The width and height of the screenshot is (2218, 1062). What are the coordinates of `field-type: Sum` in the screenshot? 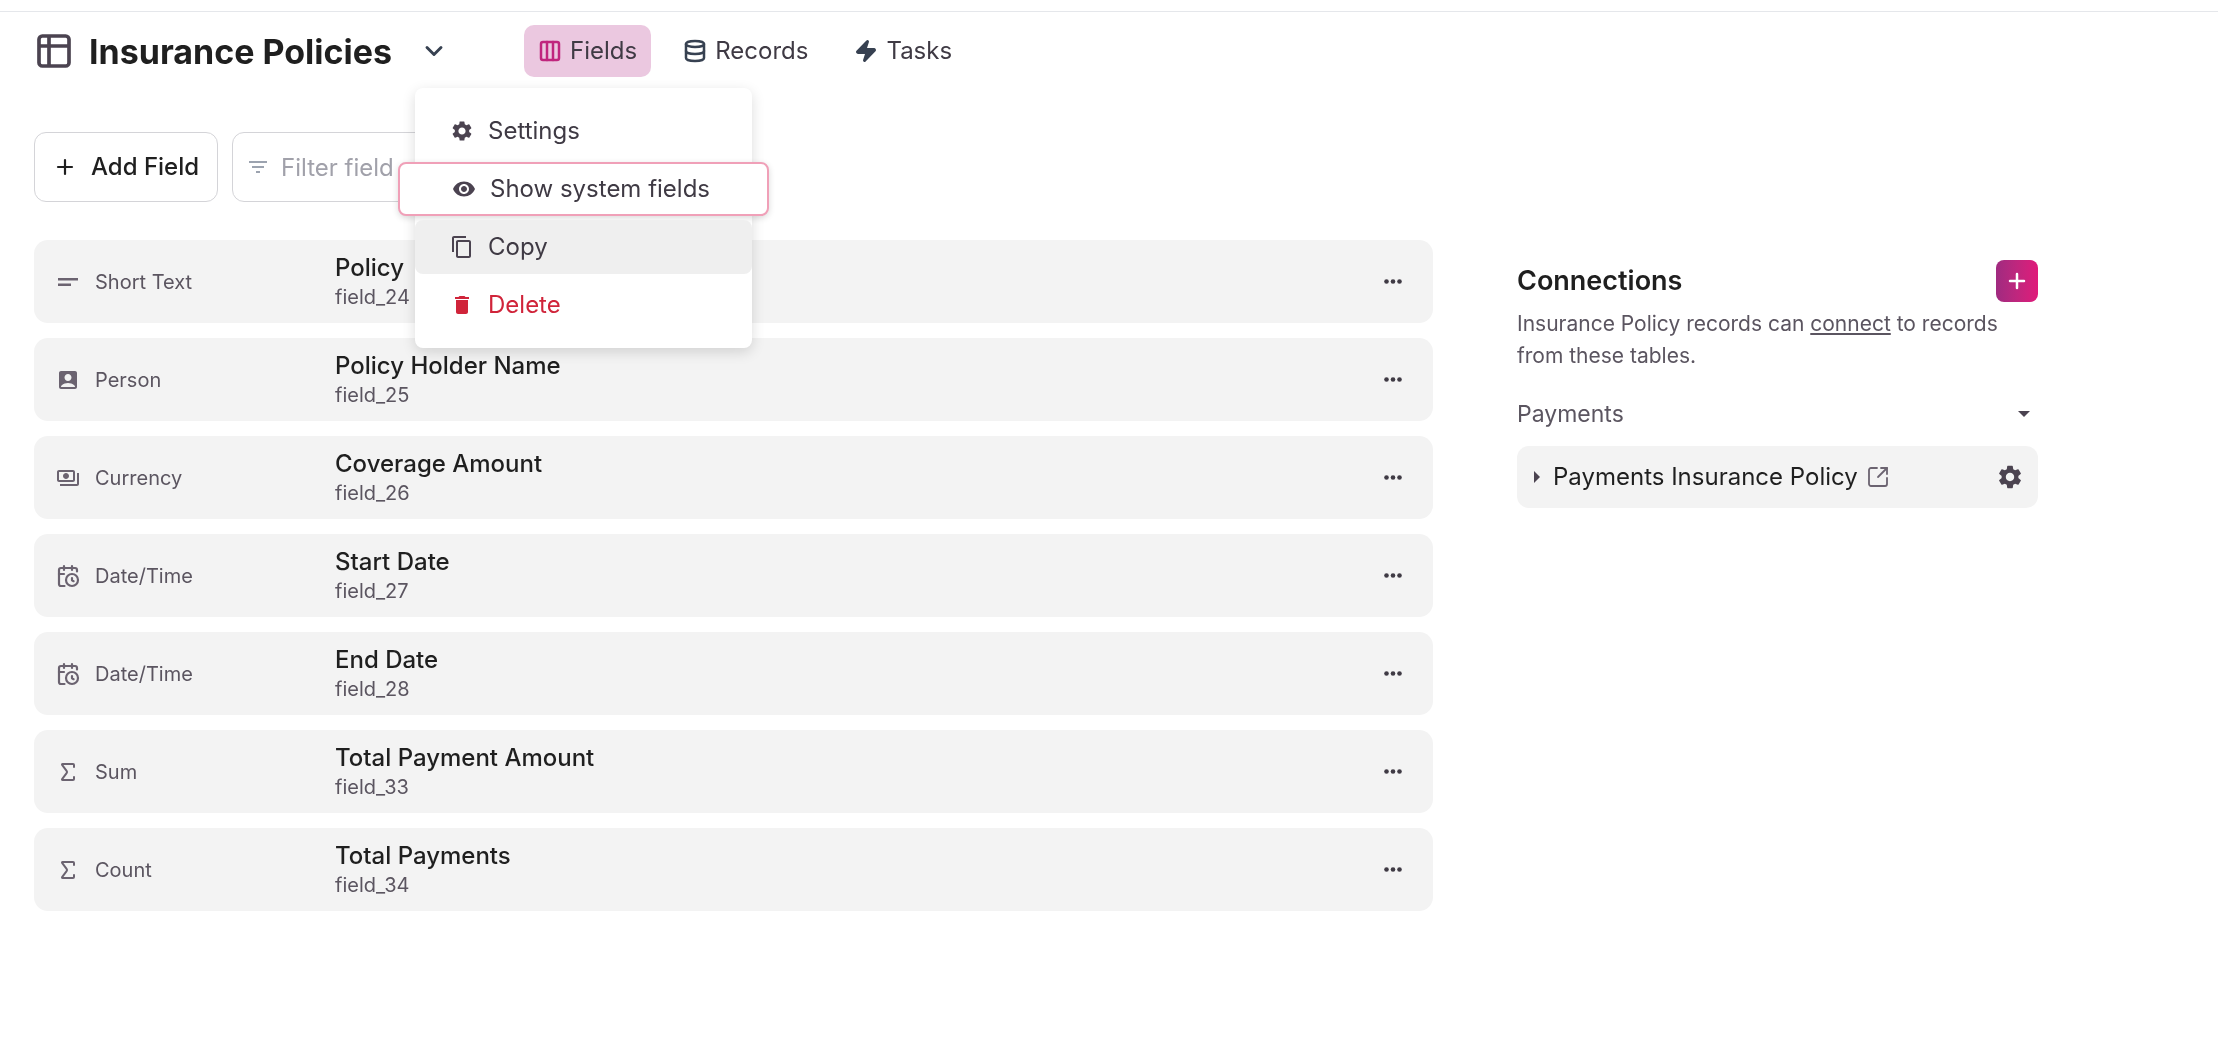 It's located at (116, 772).